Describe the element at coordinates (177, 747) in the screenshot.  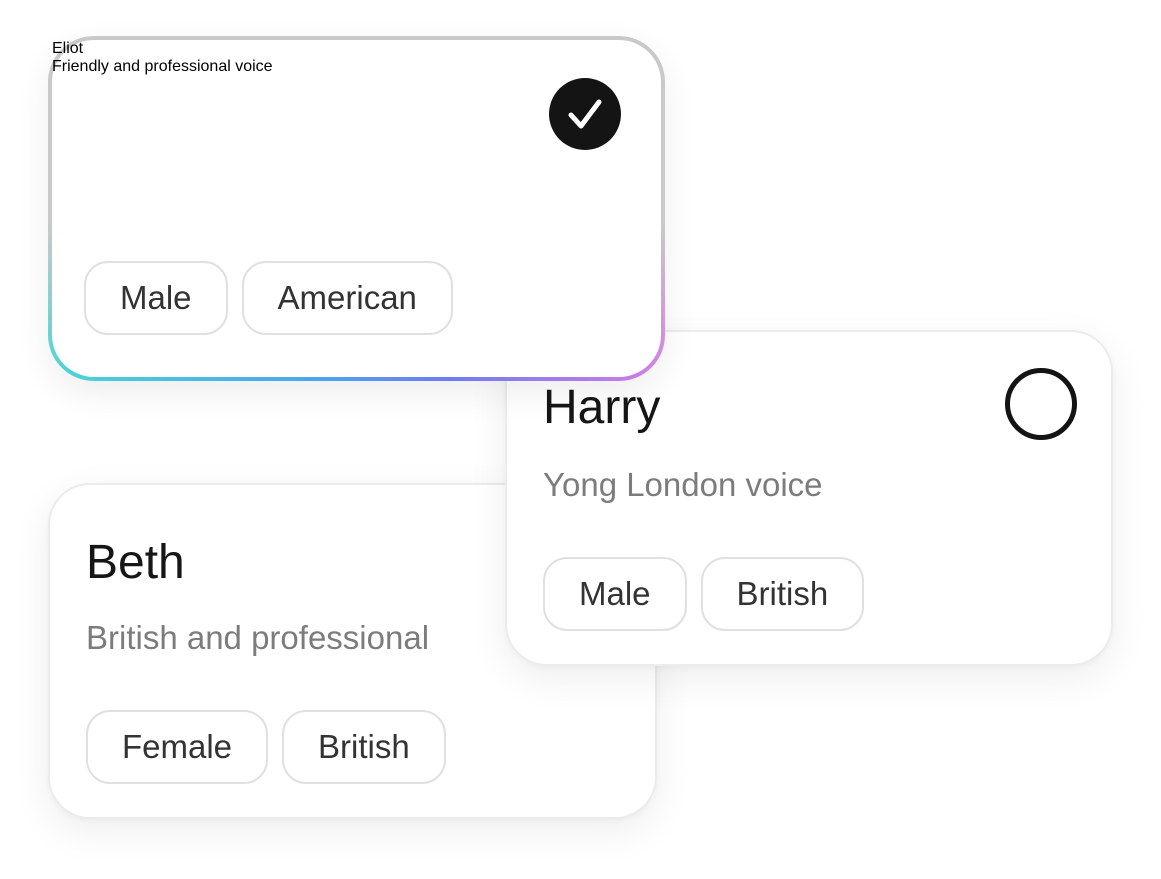
I see `tag-gender: Female` at that location.